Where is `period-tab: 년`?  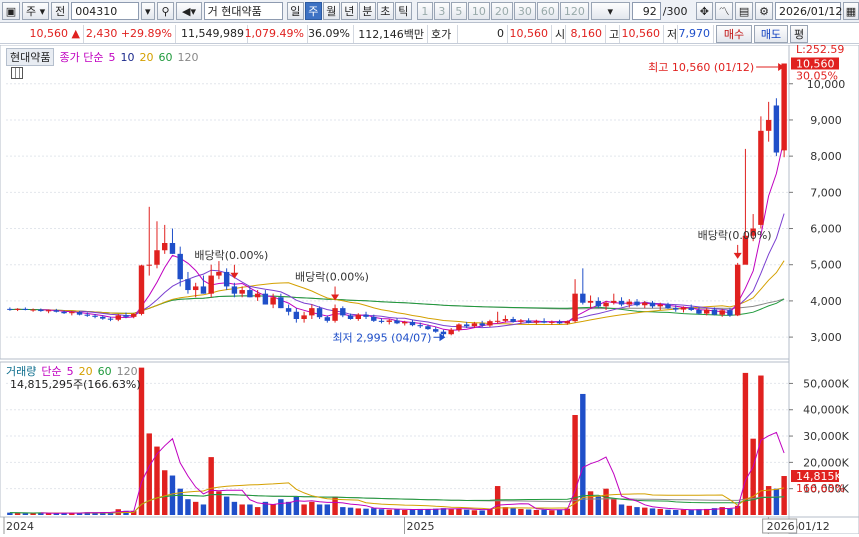
period-tab: 년 is located at coordinates (349, 11).